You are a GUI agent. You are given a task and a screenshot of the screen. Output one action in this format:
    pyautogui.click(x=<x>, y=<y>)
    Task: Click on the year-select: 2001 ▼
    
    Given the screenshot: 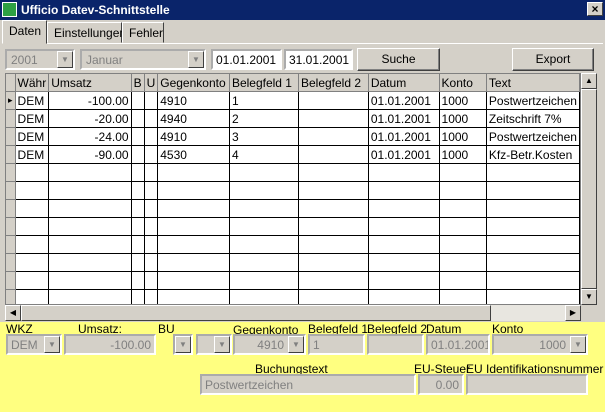 What is the action you would take?
    pyautogui.click(x=40, y=59)
    